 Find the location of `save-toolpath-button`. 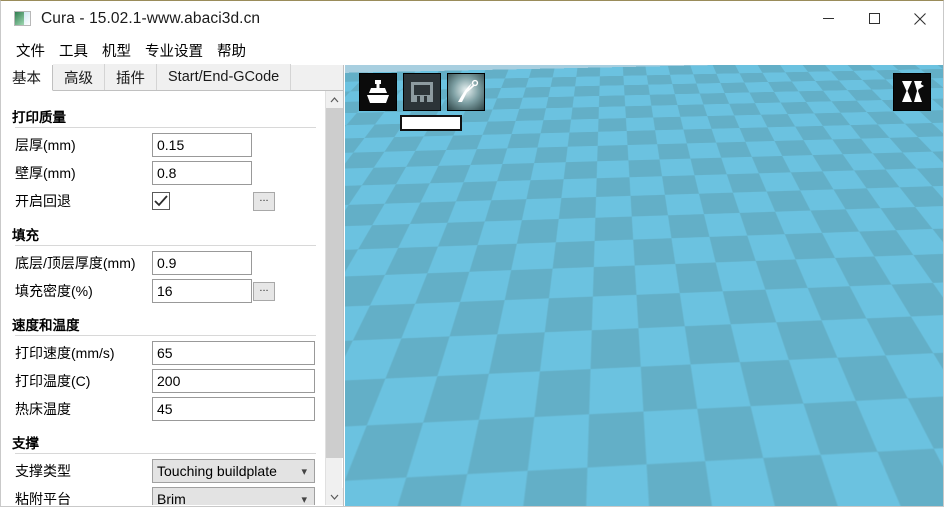

save-toolpath-button is located at coordinates (422, 92).